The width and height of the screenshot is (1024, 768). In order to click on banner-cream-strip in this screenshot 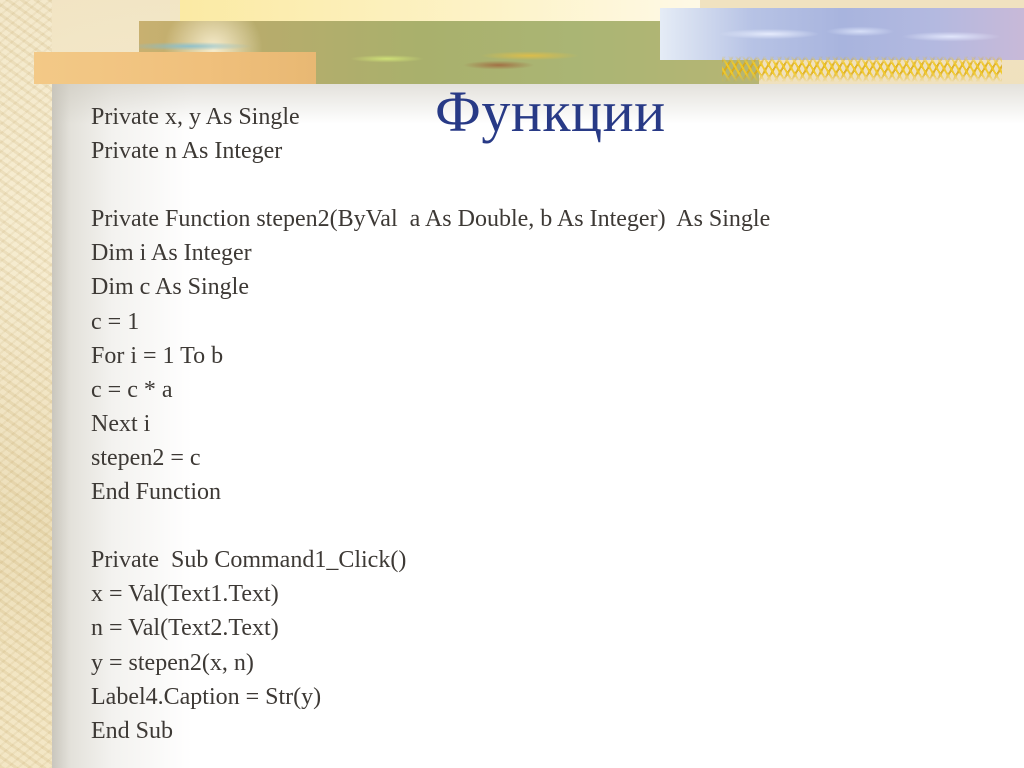, I will do `click(440, 11)`.